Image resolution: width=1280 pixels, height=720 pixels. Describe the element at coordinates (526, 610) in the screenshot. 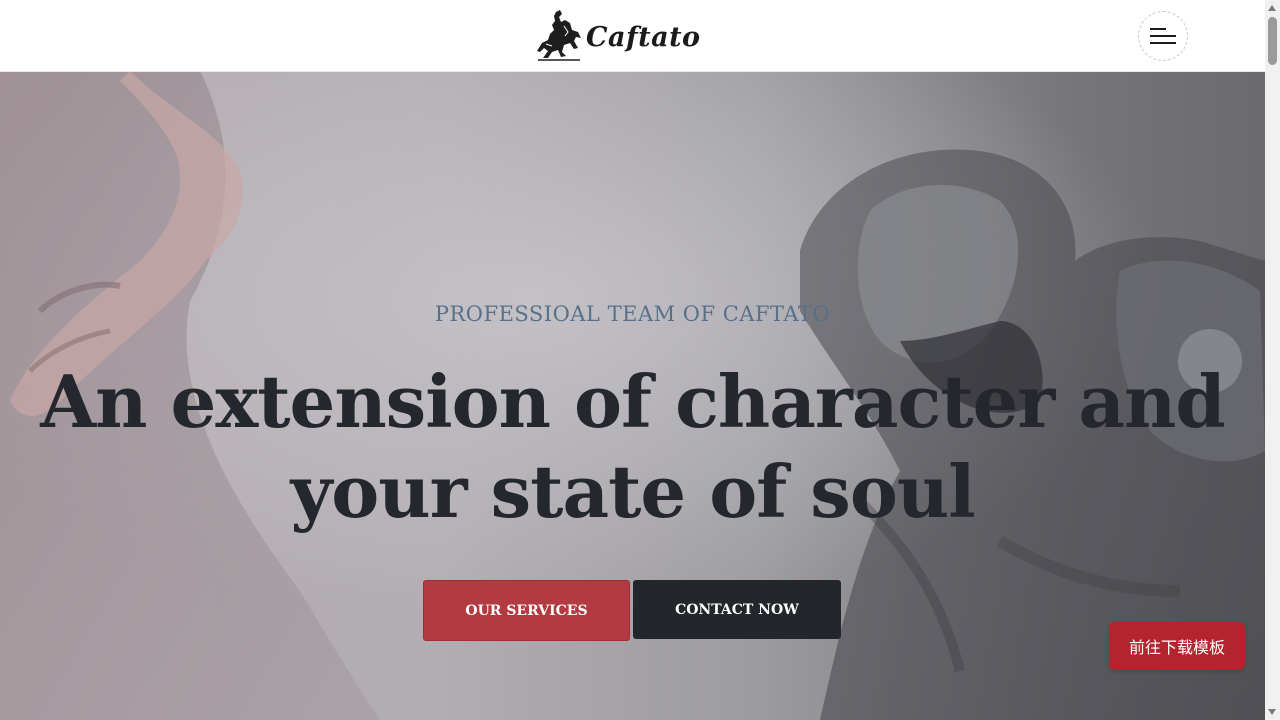

I see `our-services-button: OUR SERVICES` at that location.